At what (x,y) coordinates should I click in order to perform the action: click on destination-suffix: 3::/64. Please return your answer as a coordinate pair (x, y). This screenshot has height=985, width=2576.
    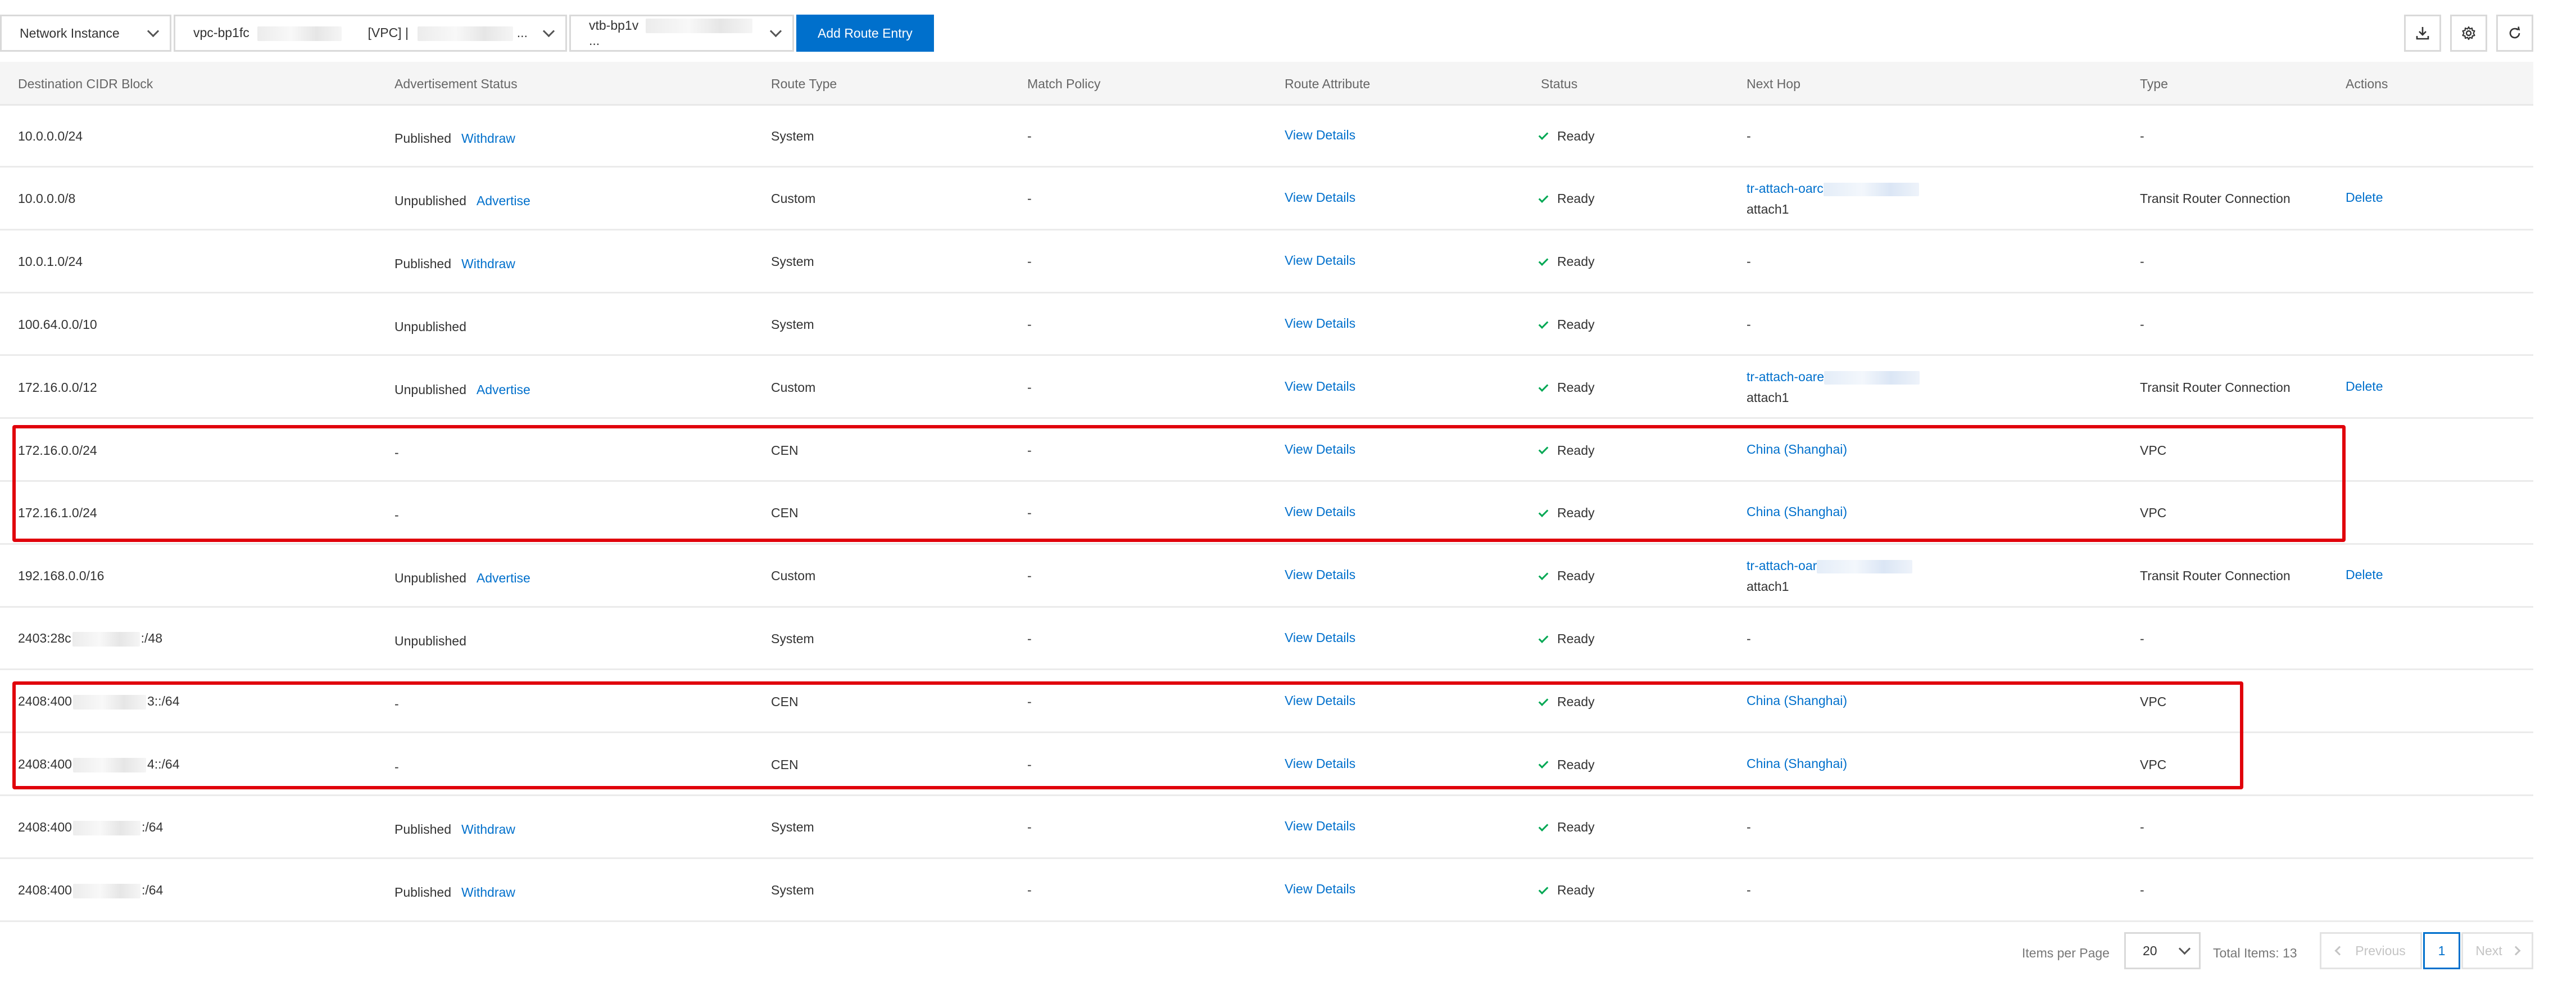
    Looking at the image, I should click on (163, 701).